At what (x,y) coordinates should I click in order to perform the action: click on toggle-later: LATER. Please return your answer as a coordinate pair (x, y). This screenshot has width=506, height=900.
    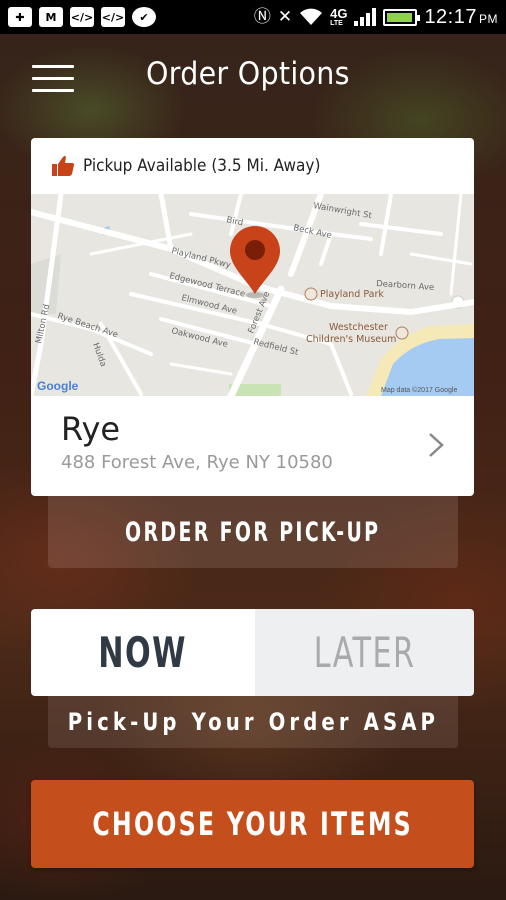
    Looking at the image, I should click on (364, 652).